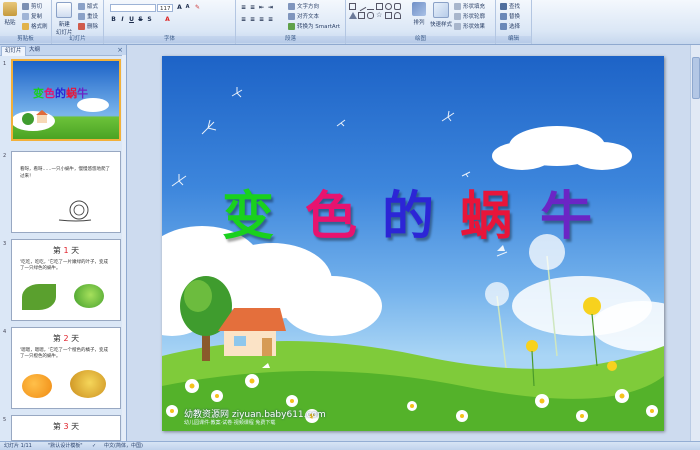  I want to click on paste-button: 粘贴, so click(10, 14).